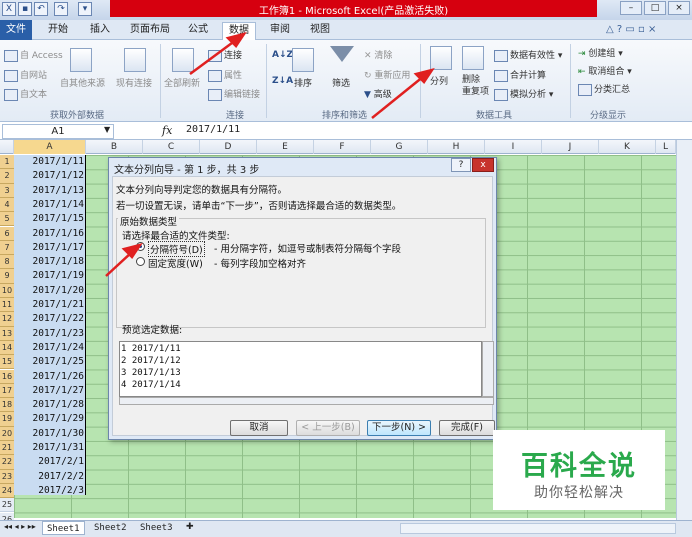 This screenshot has height=537, width=692. I want to click on arrow-to-text-to-columns, so click(398, 97).